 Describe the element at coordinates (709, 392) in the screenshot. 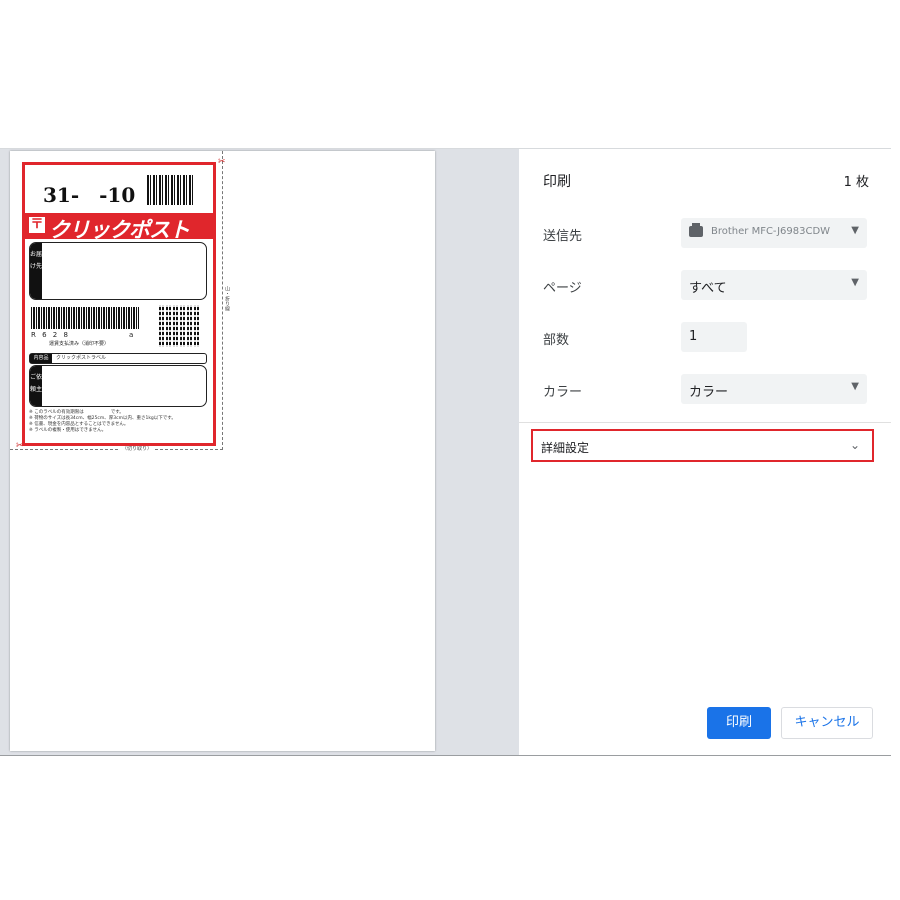

I see `color-value: カラー` at that location.